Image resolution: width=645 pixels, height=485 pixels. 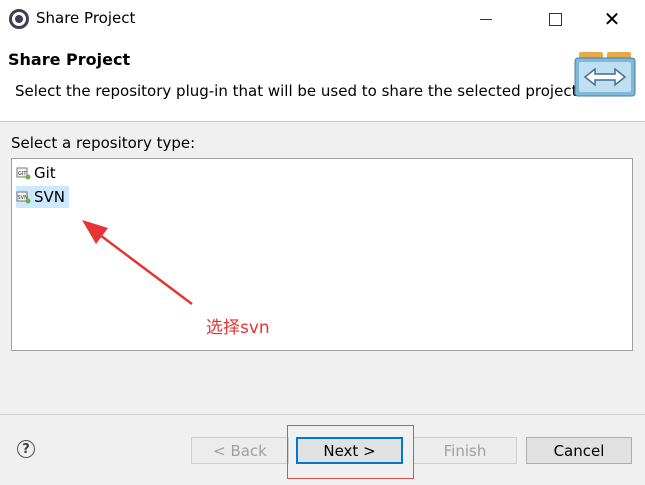 What do you see at coordinates (350, 452) in the screenshot?
I see `next-button-highlight` at bounding box center [350, 452].